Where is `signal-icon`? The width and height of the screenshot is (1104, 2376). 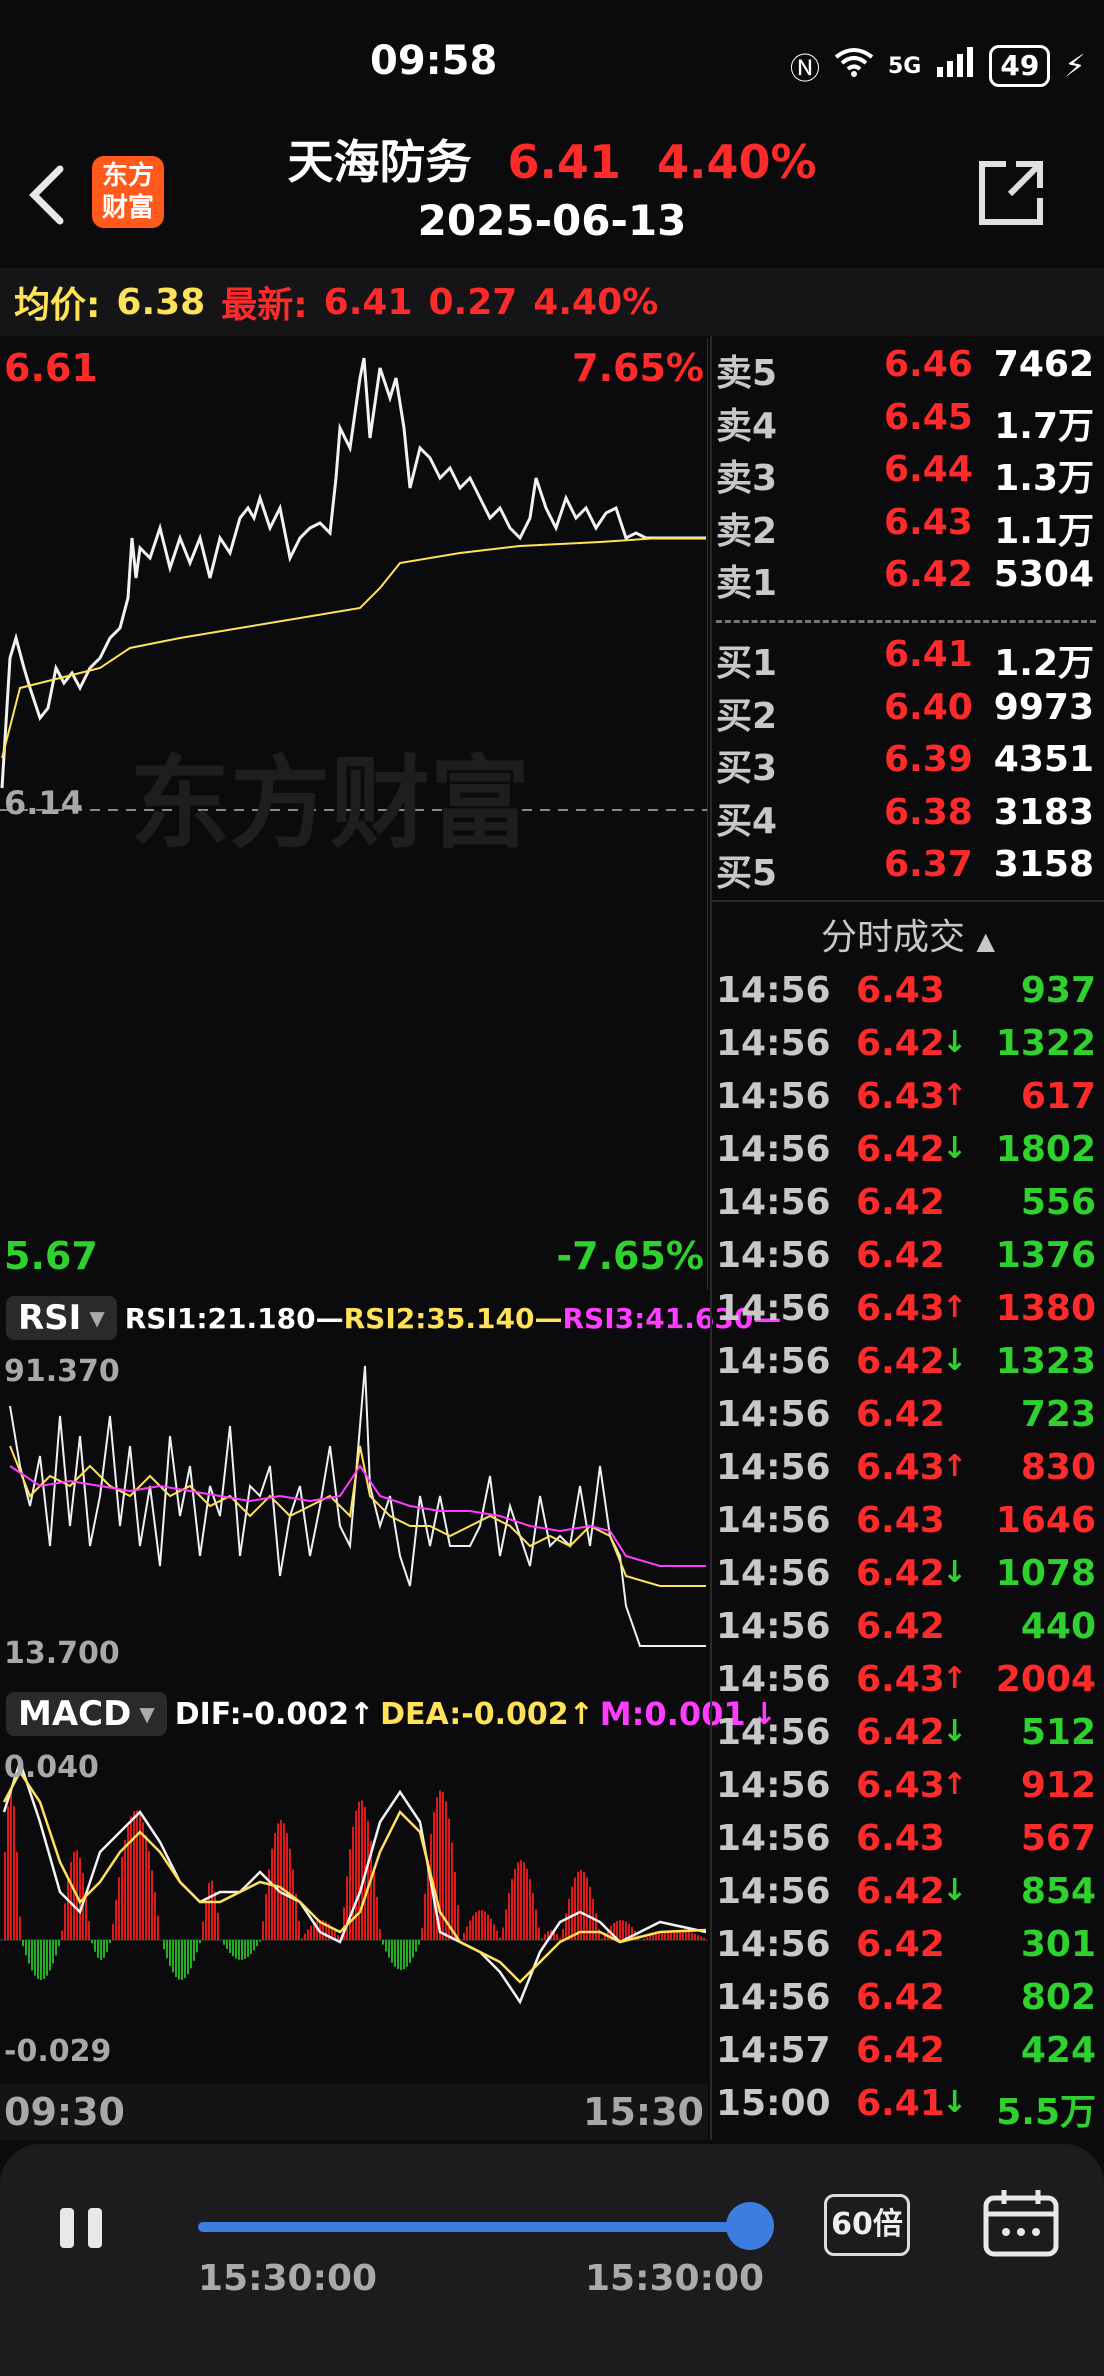 signal-icon is located at coordinates (955, 66).